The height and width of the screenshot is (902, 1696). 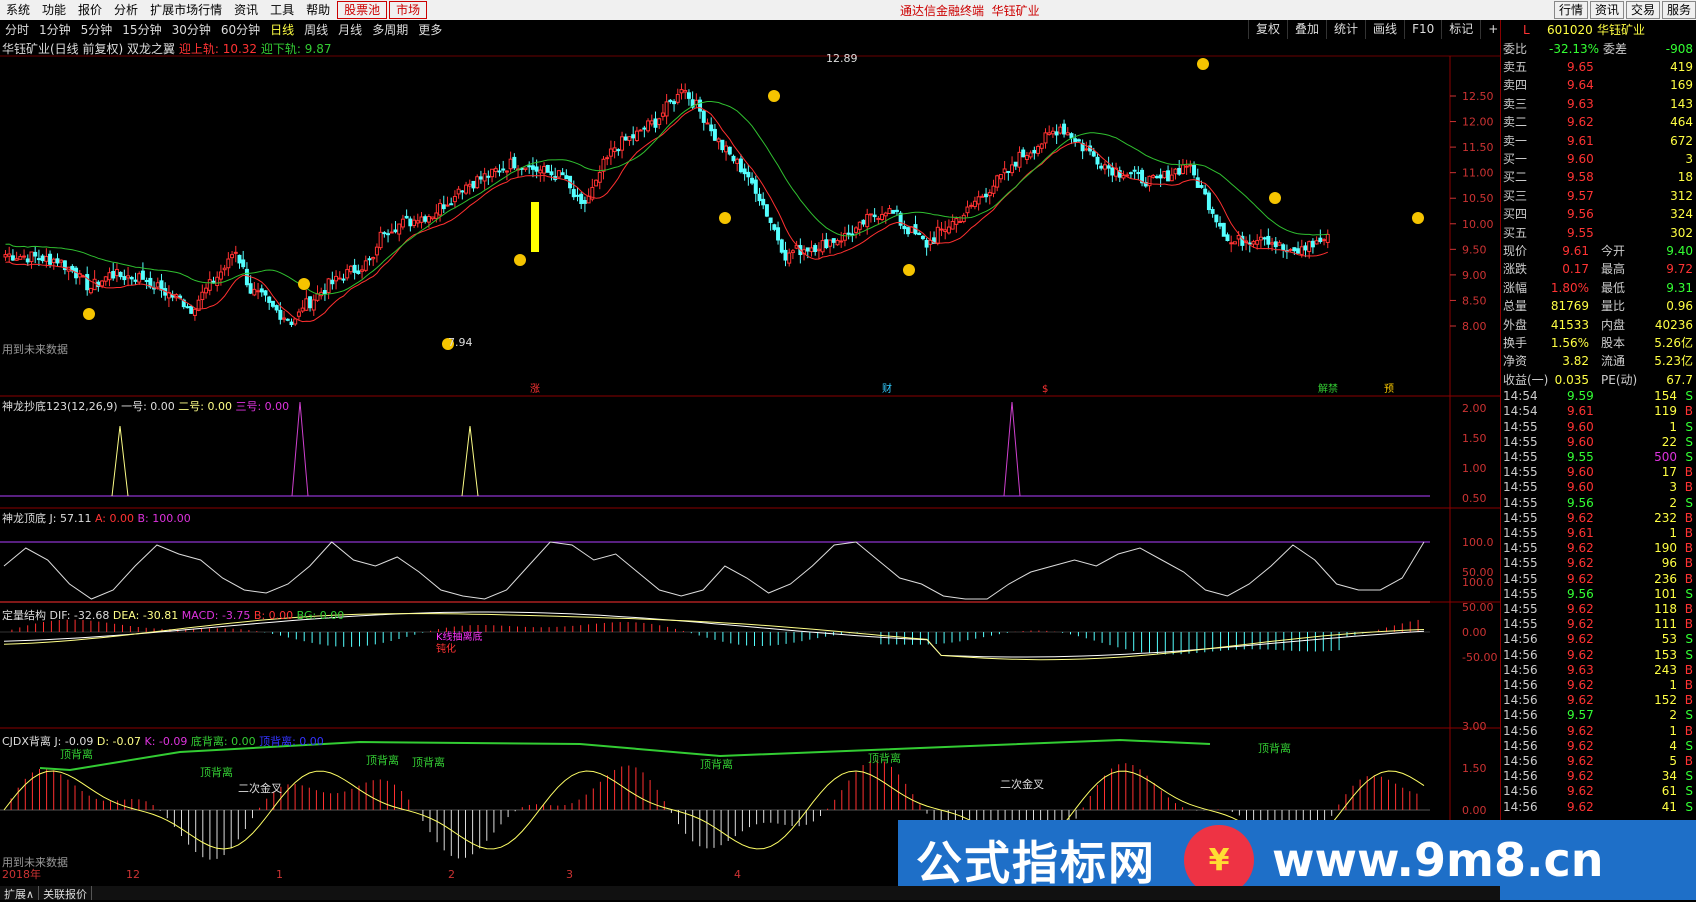 I want to click on stock-pool-button: 股票池, so click(x=362, y=10).